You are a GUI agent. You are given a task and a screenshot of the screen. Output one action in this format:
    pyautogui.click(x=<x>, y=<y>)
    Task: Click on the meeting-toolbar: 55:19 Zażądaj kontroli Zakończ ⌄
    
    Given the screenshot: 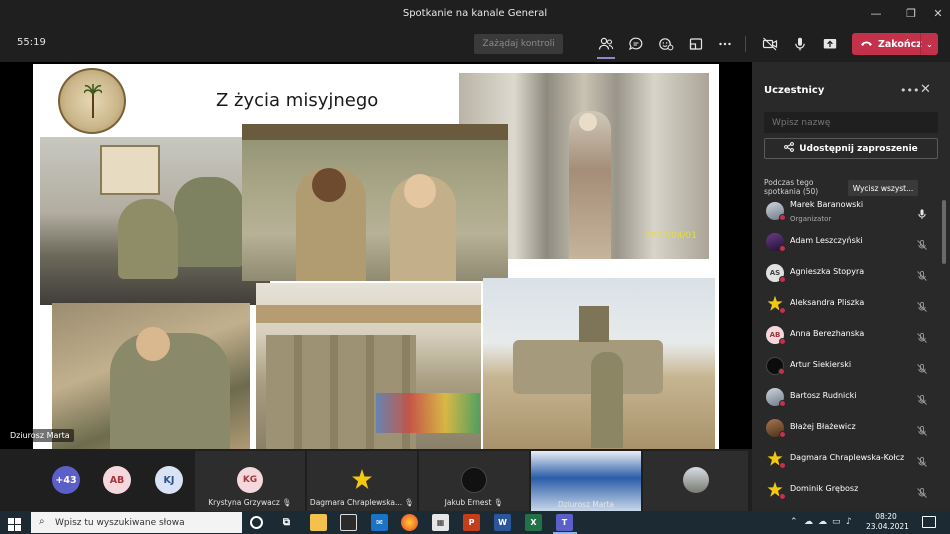 What is the action you would take?
    pyautogui.click(x=475, y=44)
    